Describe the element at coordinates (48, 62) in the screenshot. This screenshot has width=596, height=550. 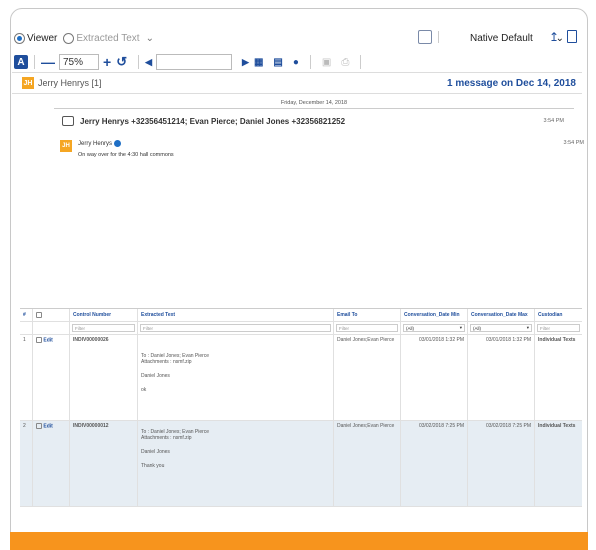
I see `zoom-out-icon: —` at that location.